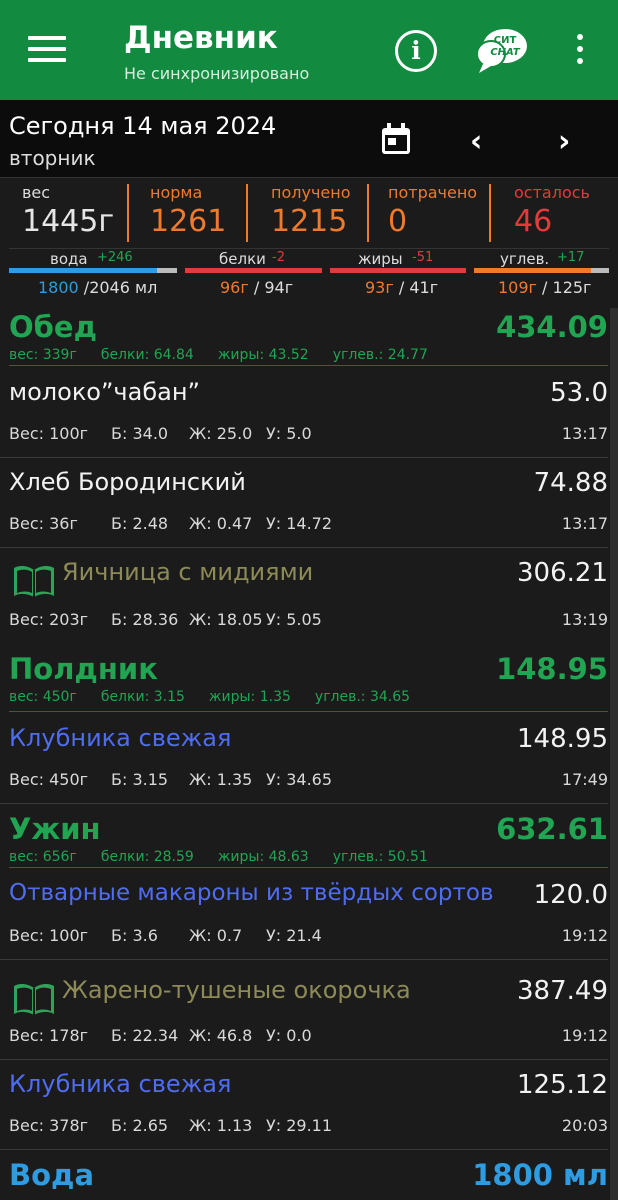 The image size is (618, 1200). I want to click on carbs-bar, so click(541, 270).